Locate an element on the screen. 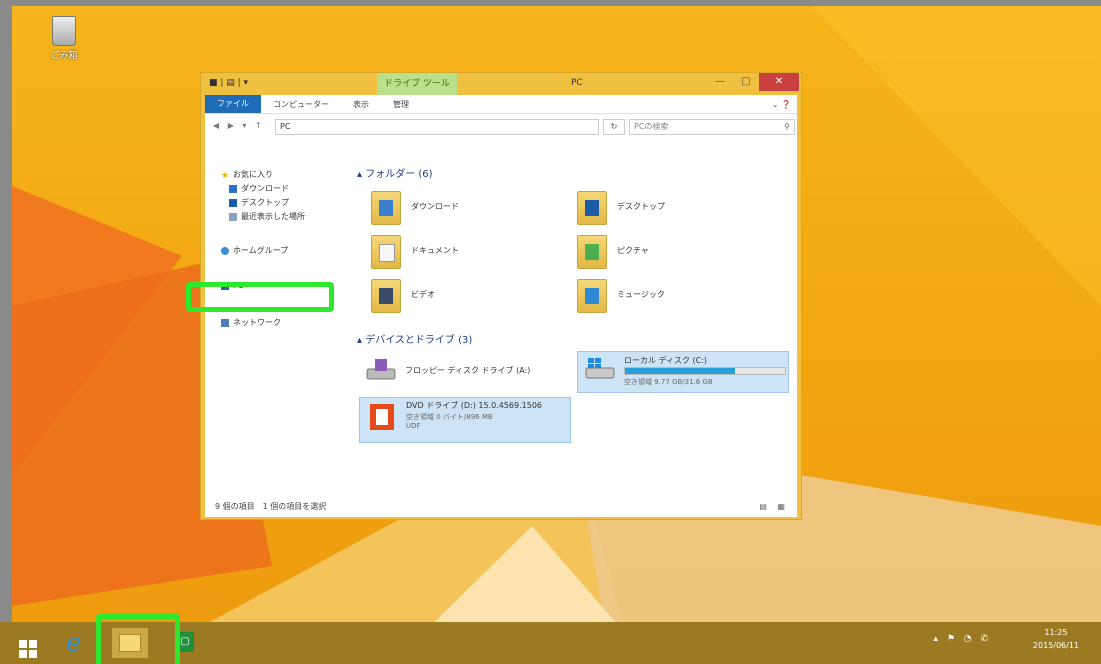 The width and height of the screenshot is (1101, 664). network-icon is located at coordinates (225, 322).